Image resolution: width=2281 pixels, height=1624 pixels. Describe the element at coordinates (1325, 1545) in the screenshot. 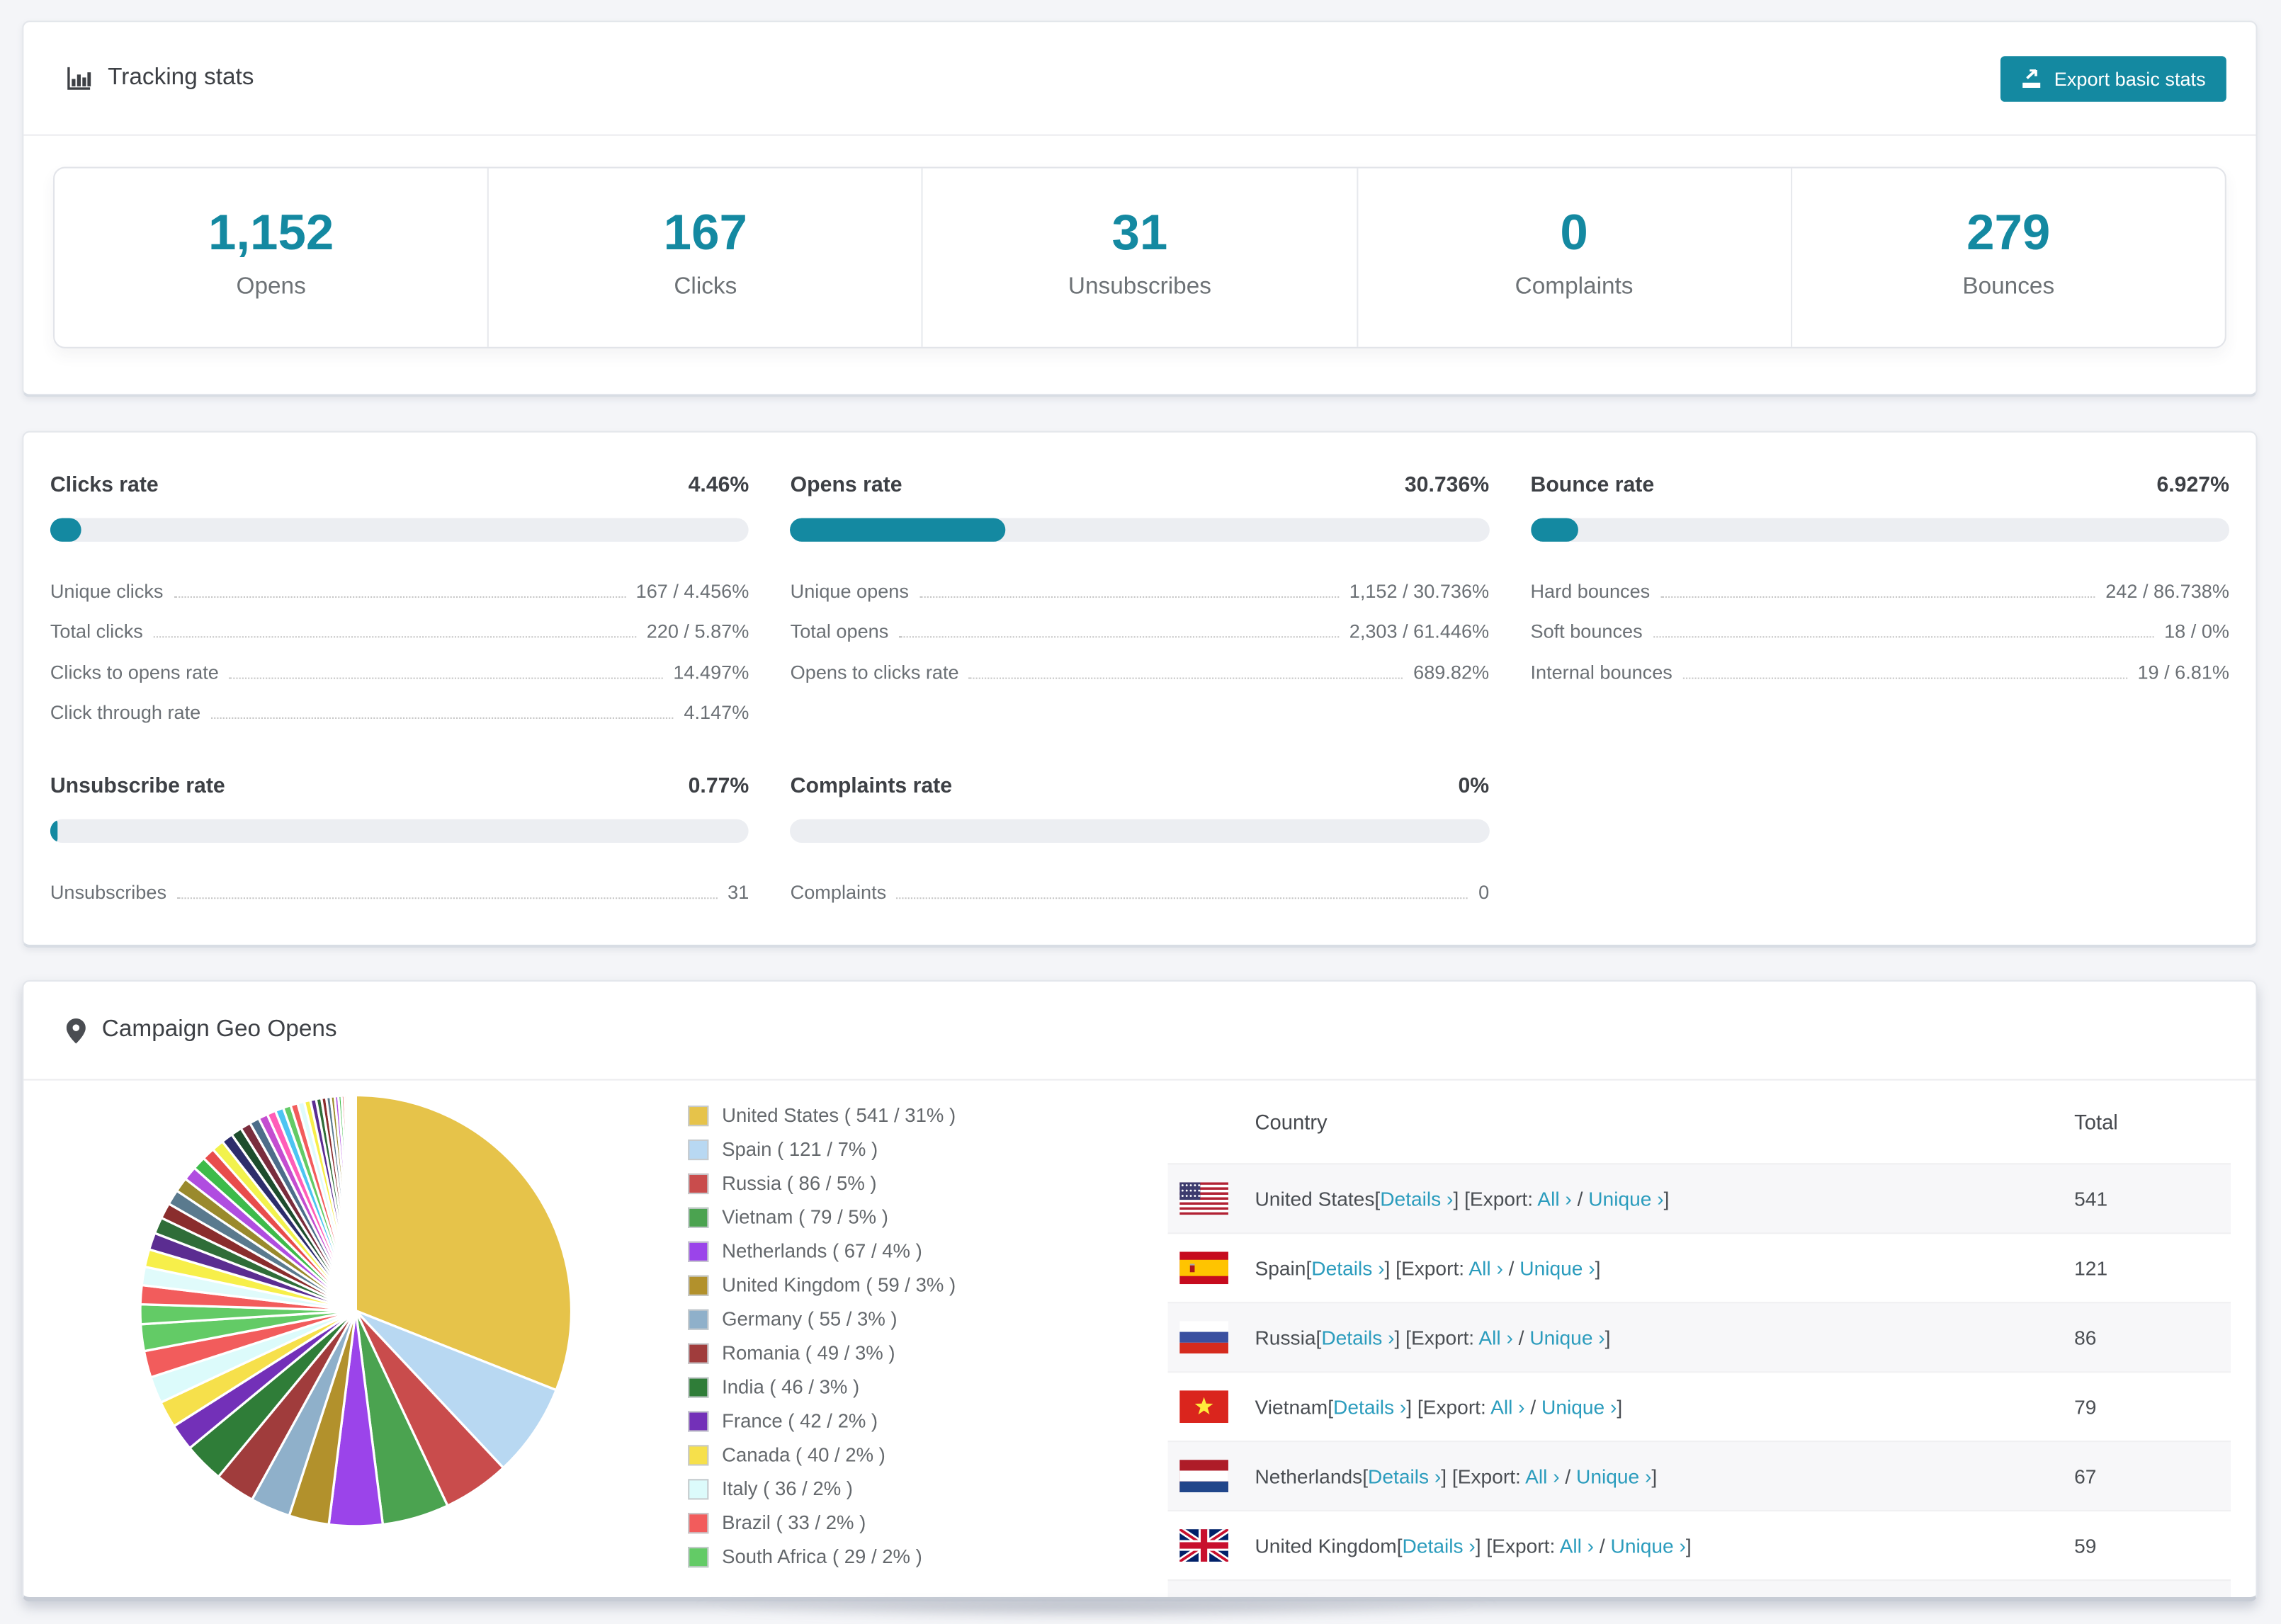

I see `country-name: United Kingdom` at that location.